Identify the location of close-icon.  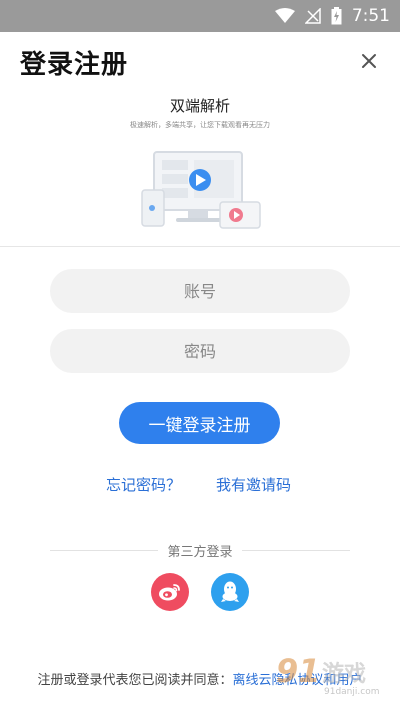
(369, 61).